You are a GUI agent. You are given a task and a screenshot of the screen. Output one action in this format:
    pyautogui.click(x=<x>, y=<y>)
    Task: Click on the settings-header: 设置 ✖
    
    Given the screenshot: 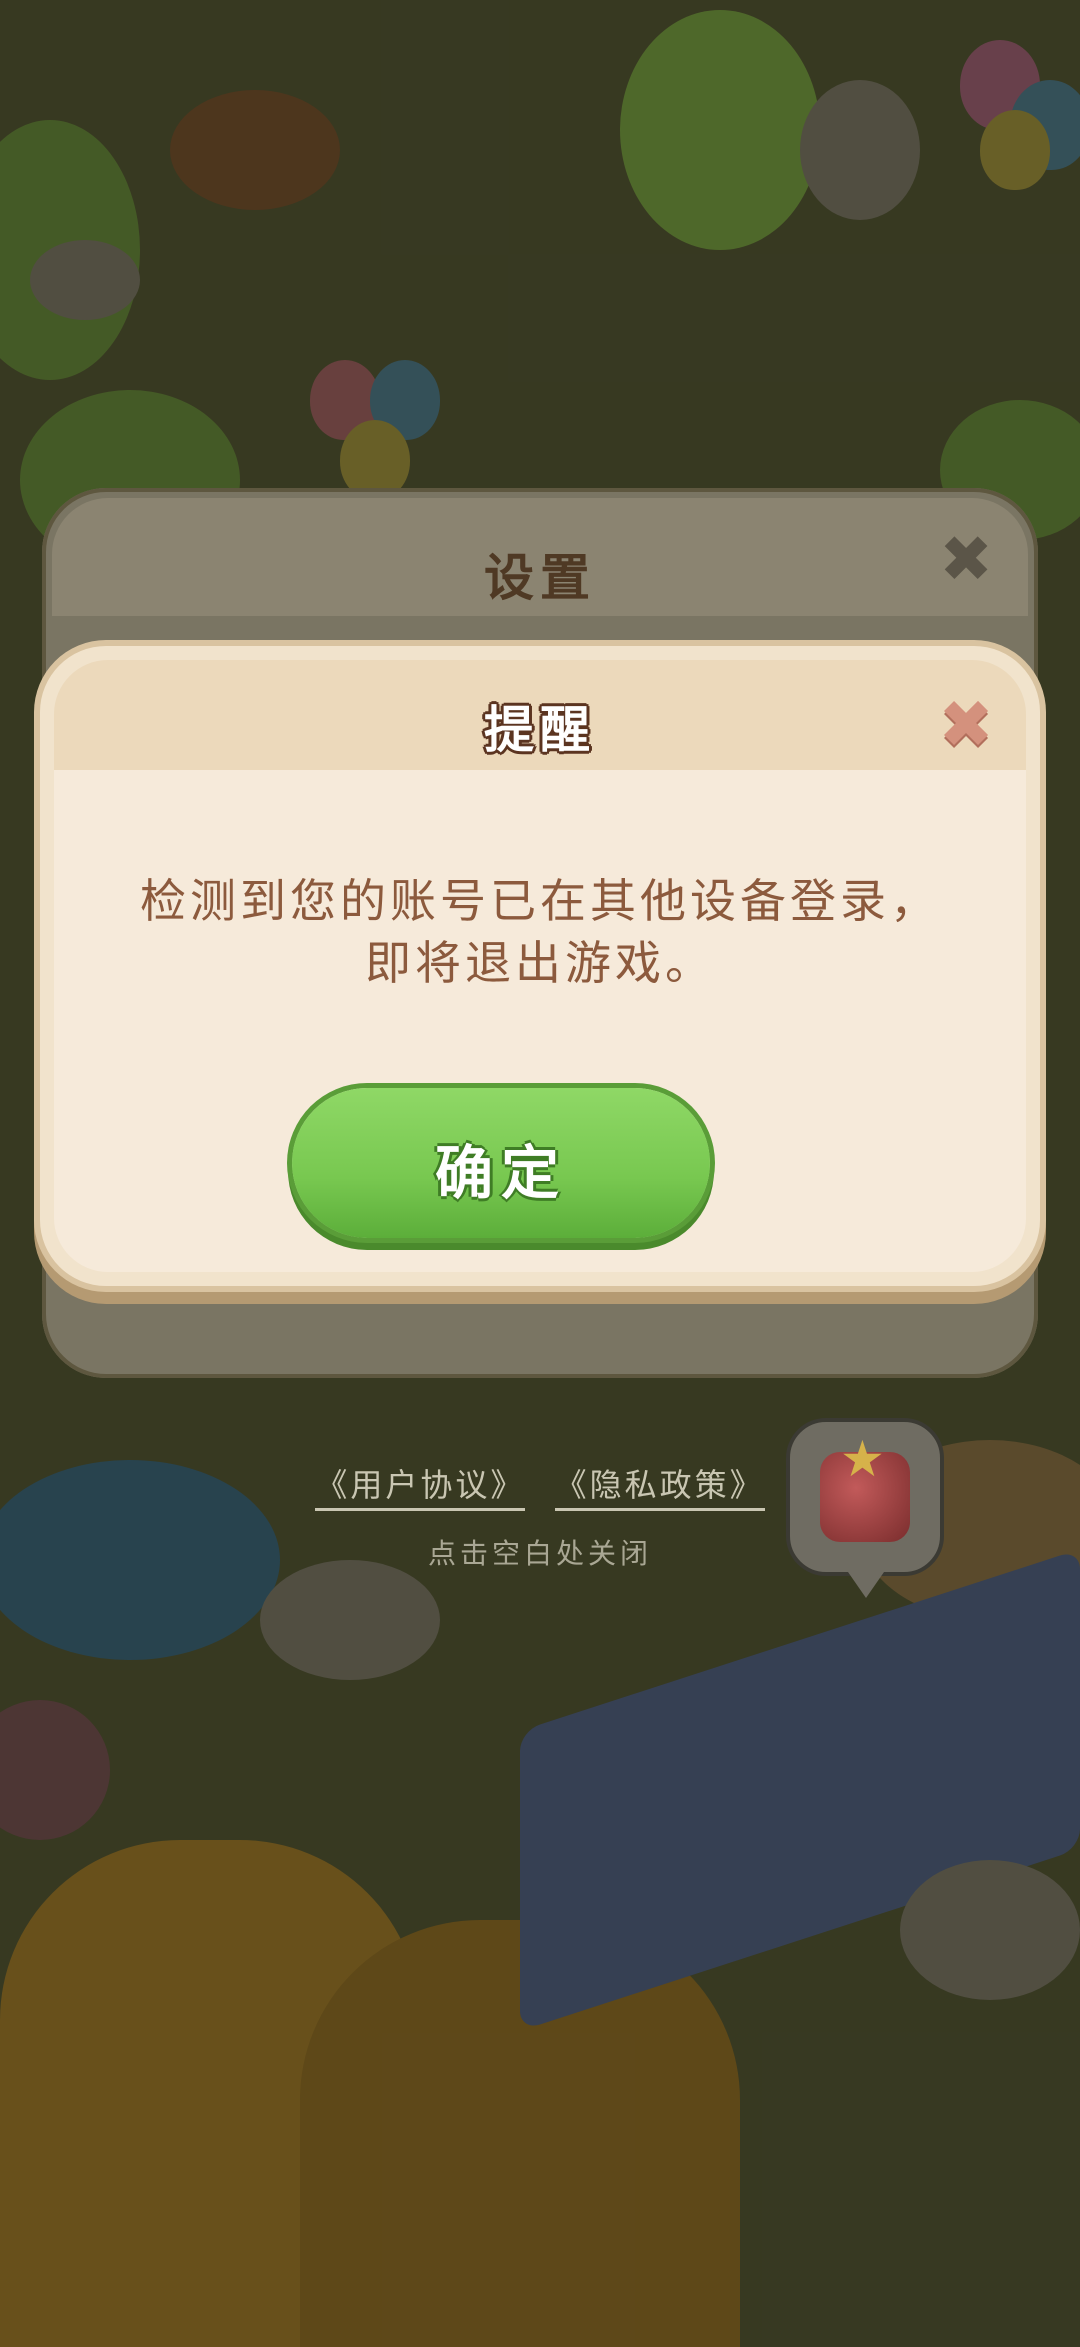 What is the action you would take?
    pyautogui.click(x=540, y=557)
    